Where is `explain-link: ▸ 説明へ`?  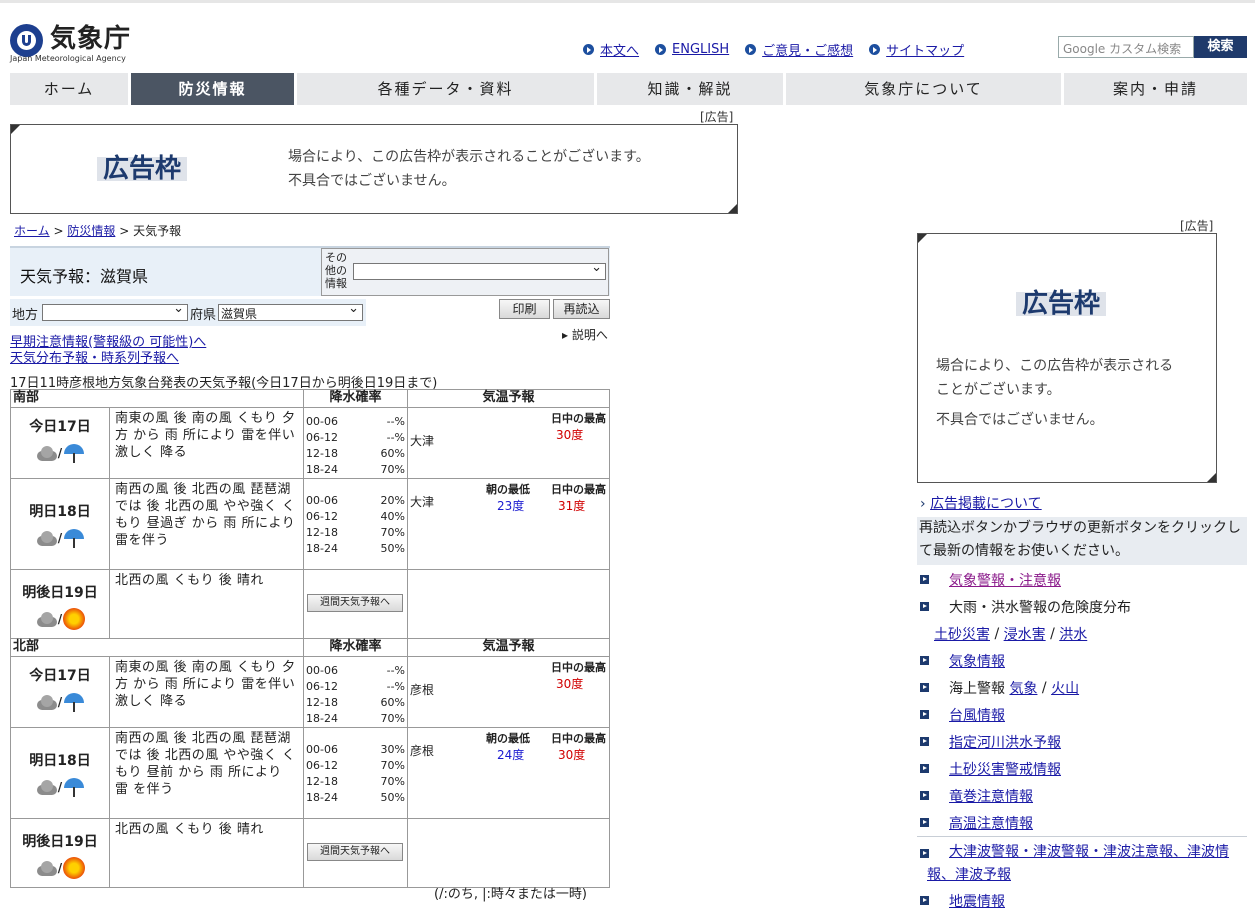 explain-link: ▸ 説明へ is located at coordinates (585, 334).